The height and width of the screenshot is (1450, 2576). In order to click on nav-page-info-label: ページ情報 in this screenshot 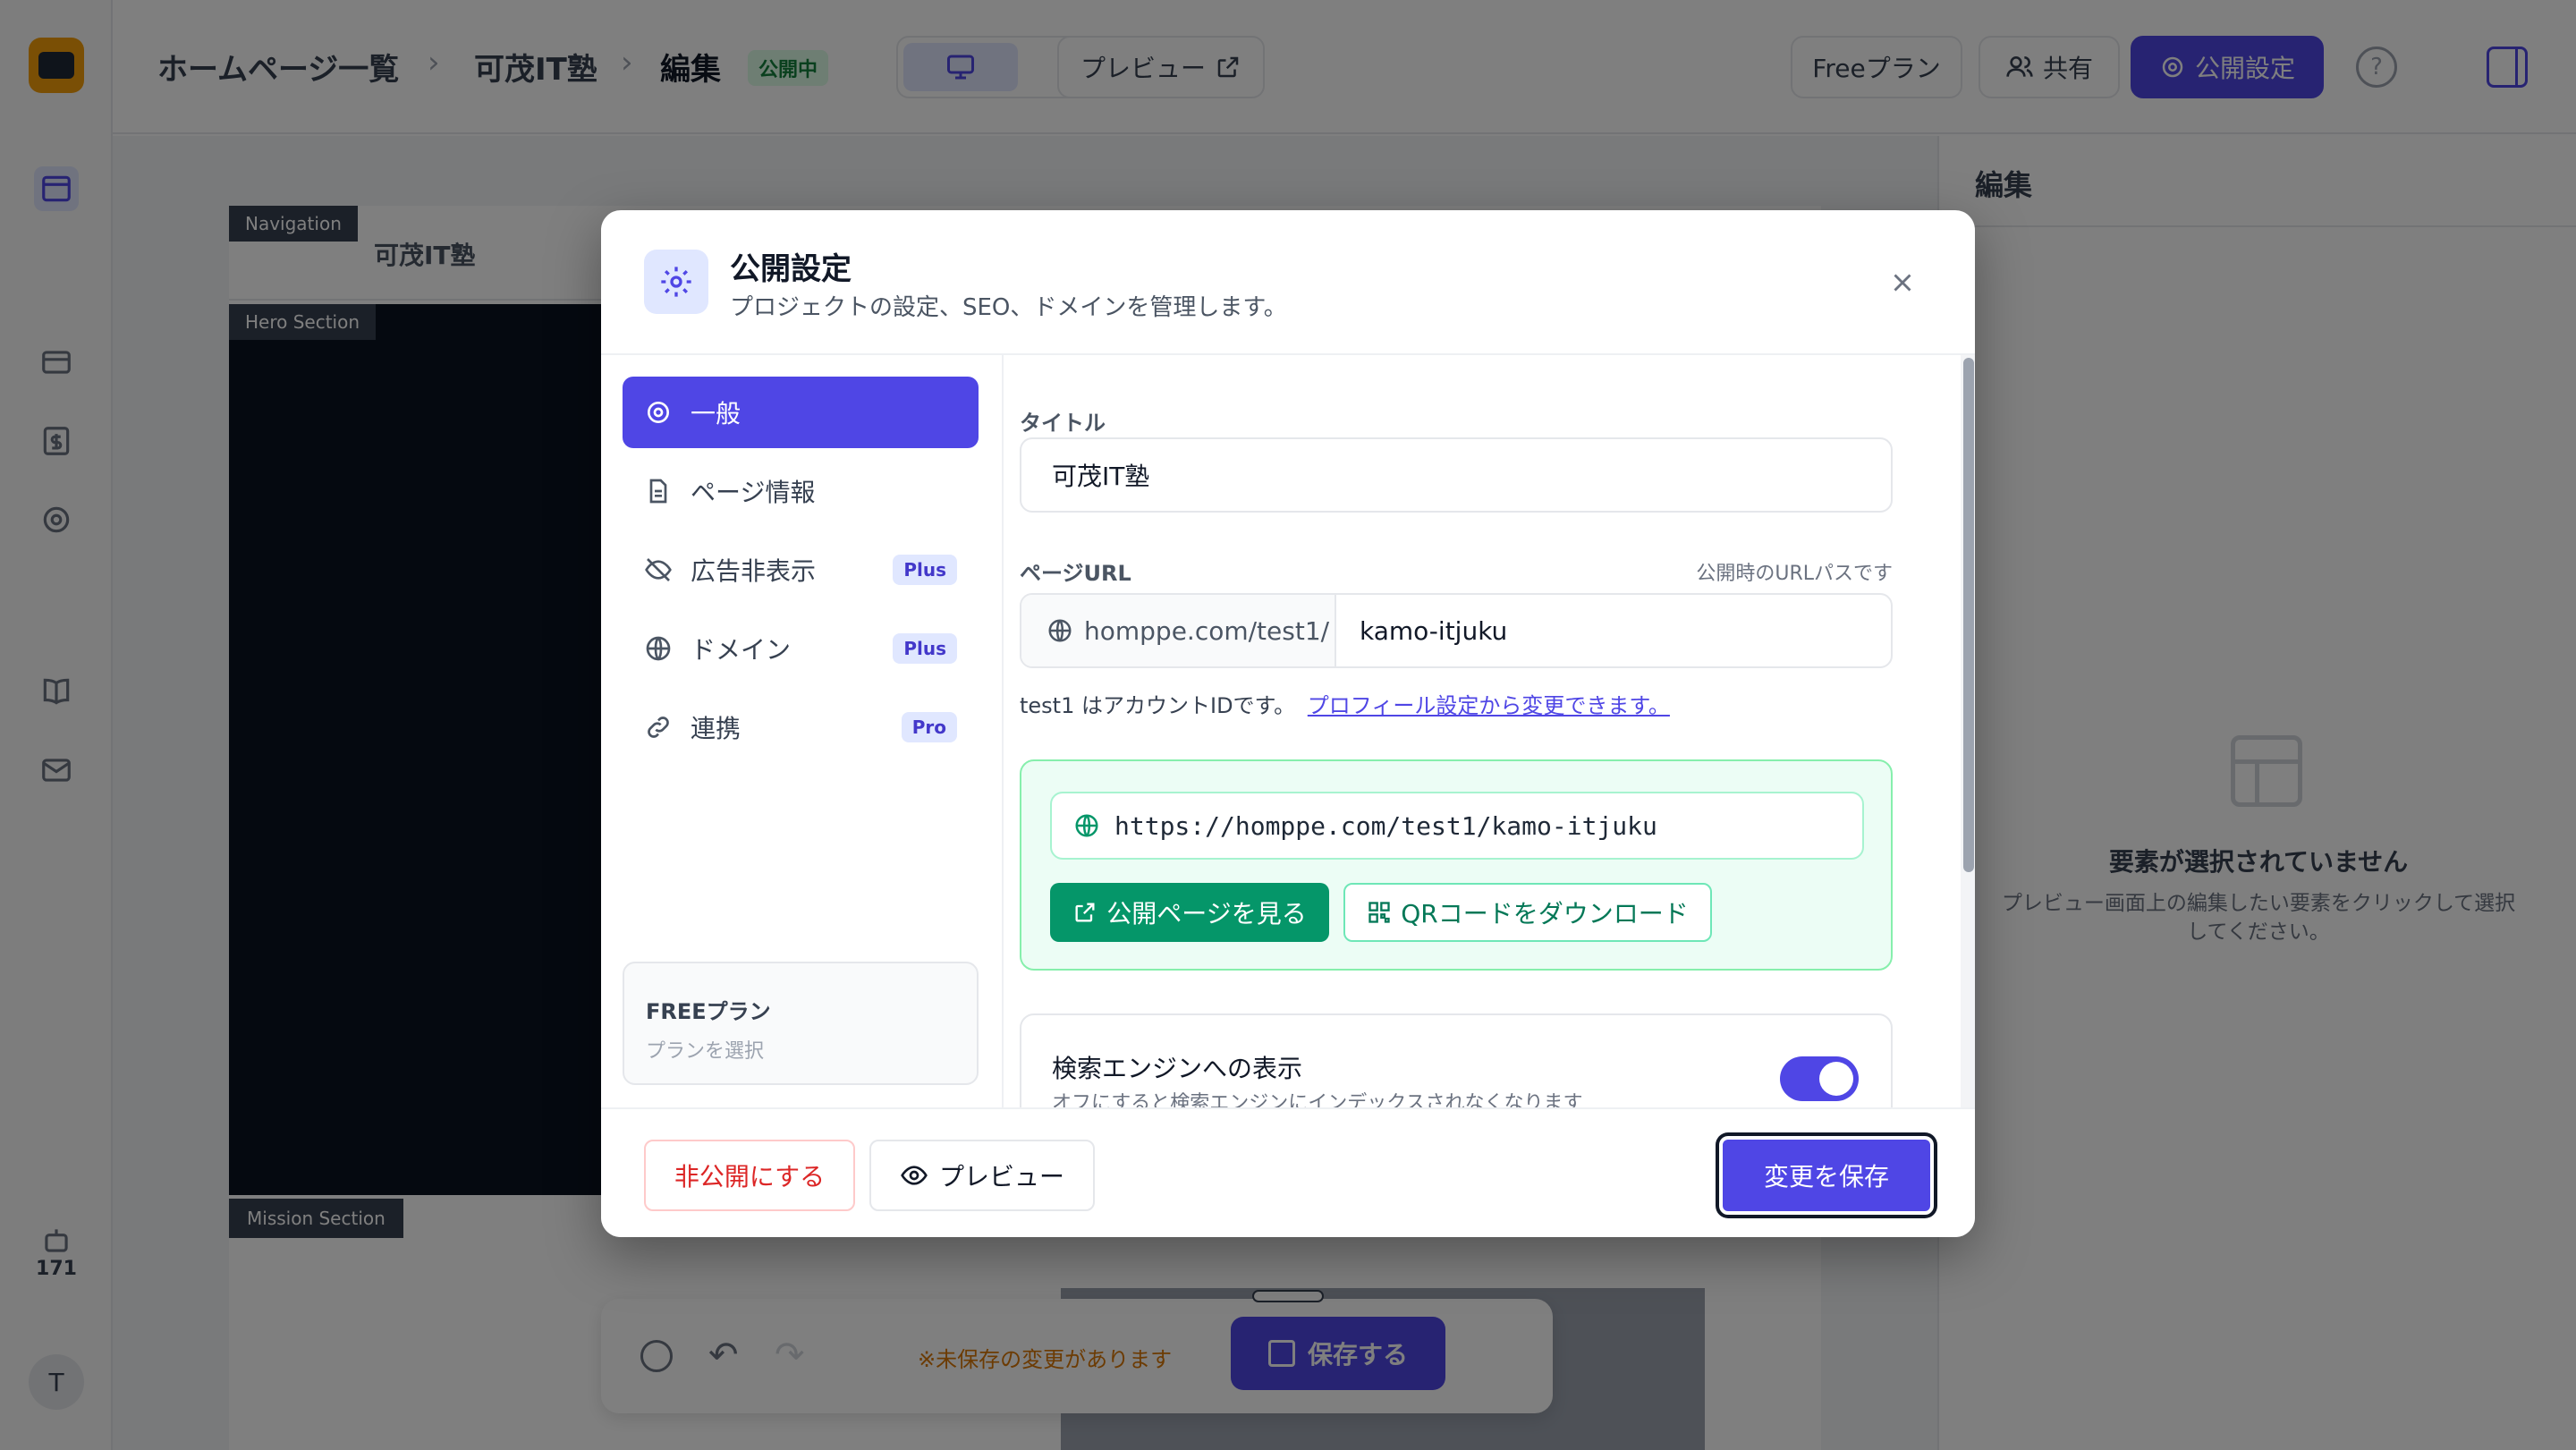, I will do `click(753, 492)`.